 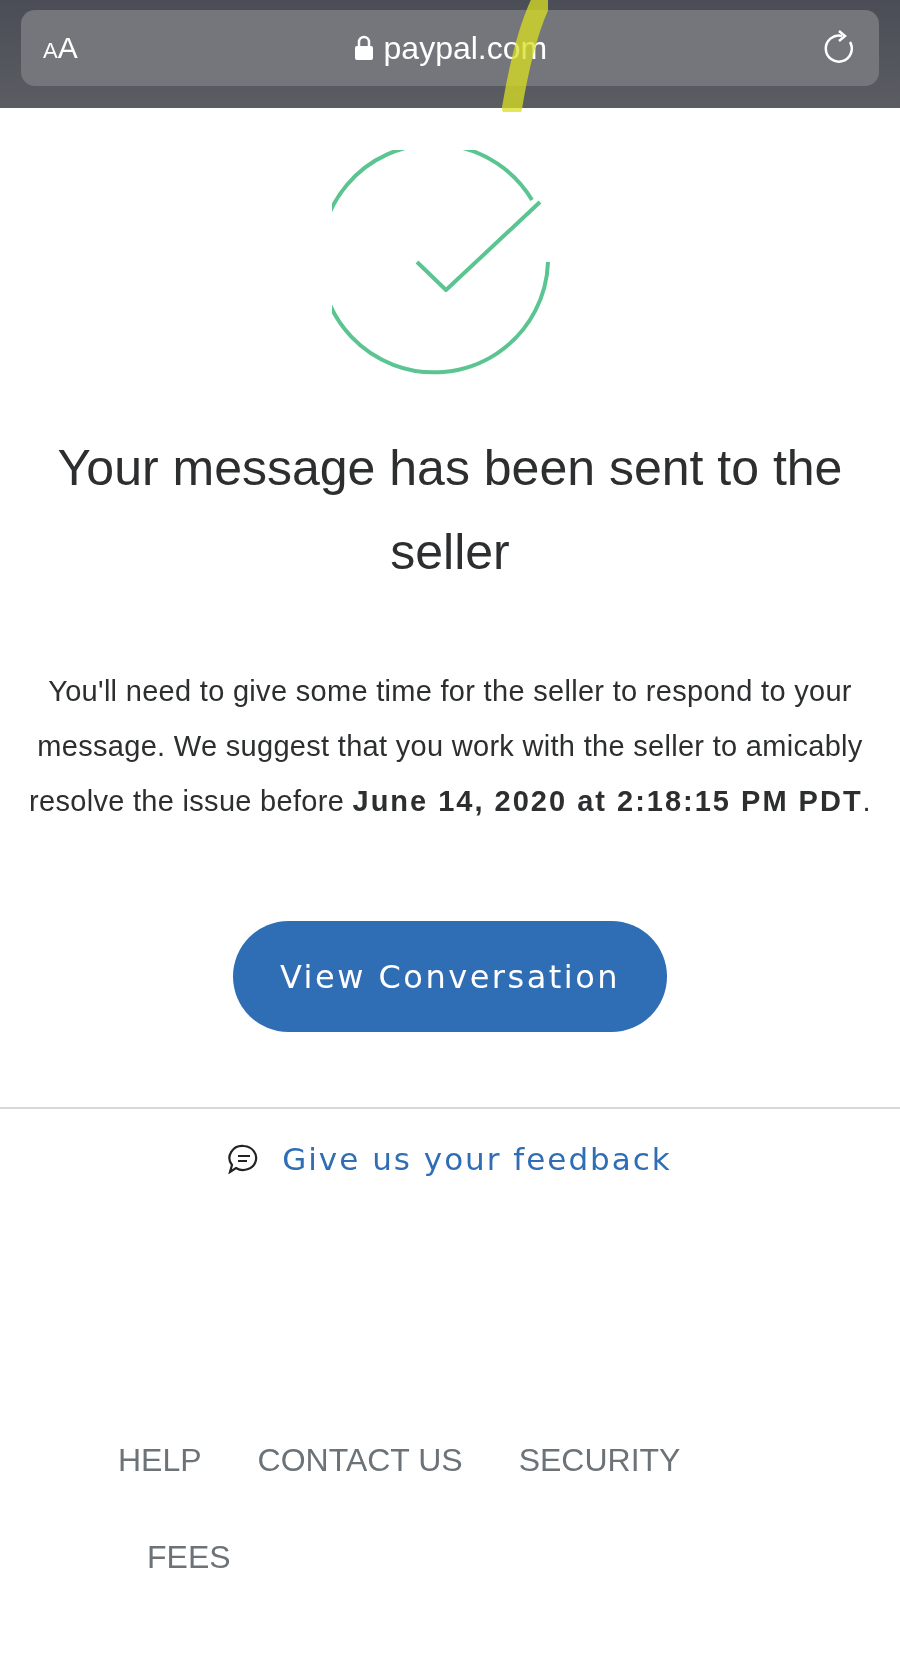 What do you see at coordinates (450, 976) in the screenshot?
I see `view-conversation-button: View Conversation` at bounding box center [450, 976].